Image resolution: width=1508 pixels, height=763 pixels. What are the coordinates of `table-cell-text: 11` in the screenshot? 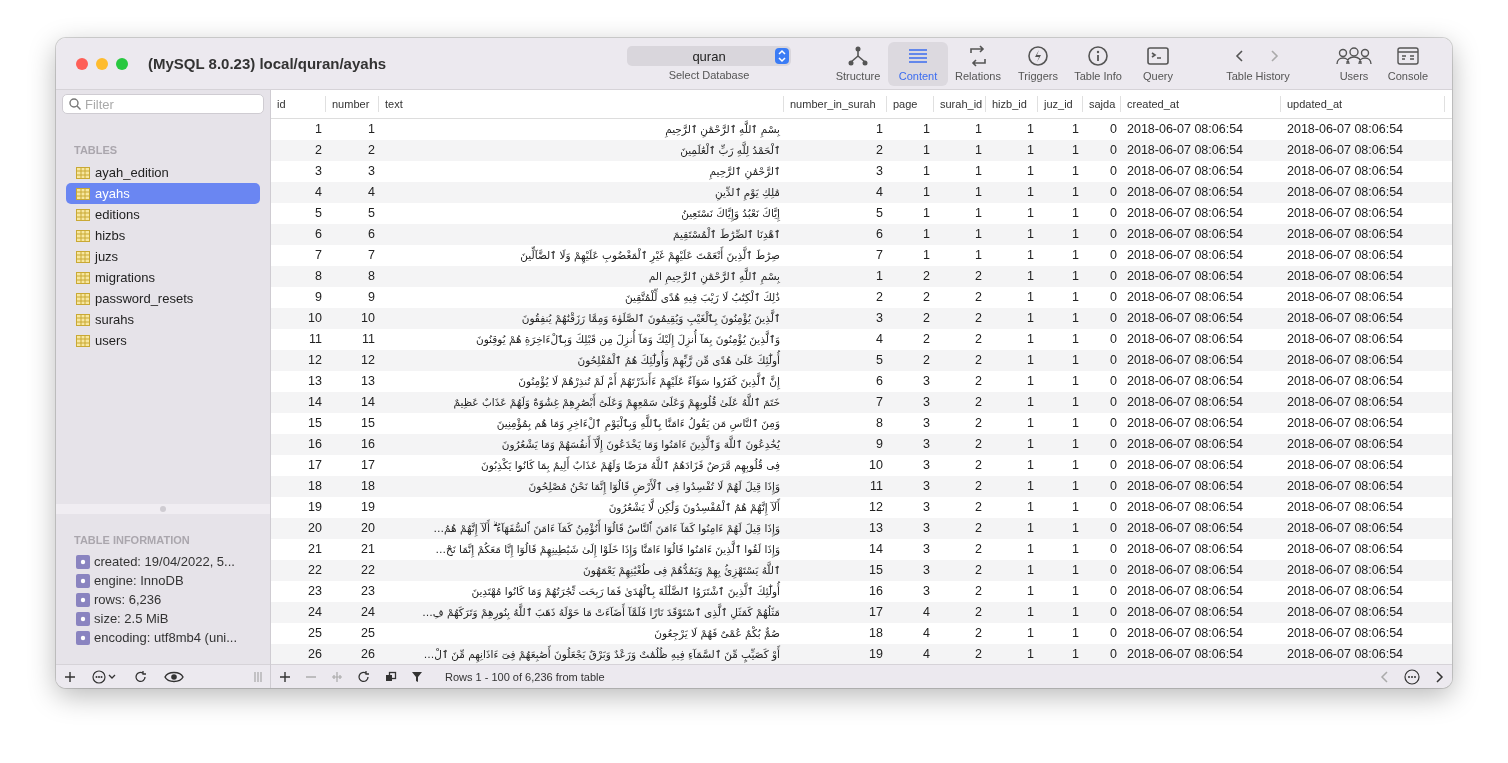 It's located at (368, 339).